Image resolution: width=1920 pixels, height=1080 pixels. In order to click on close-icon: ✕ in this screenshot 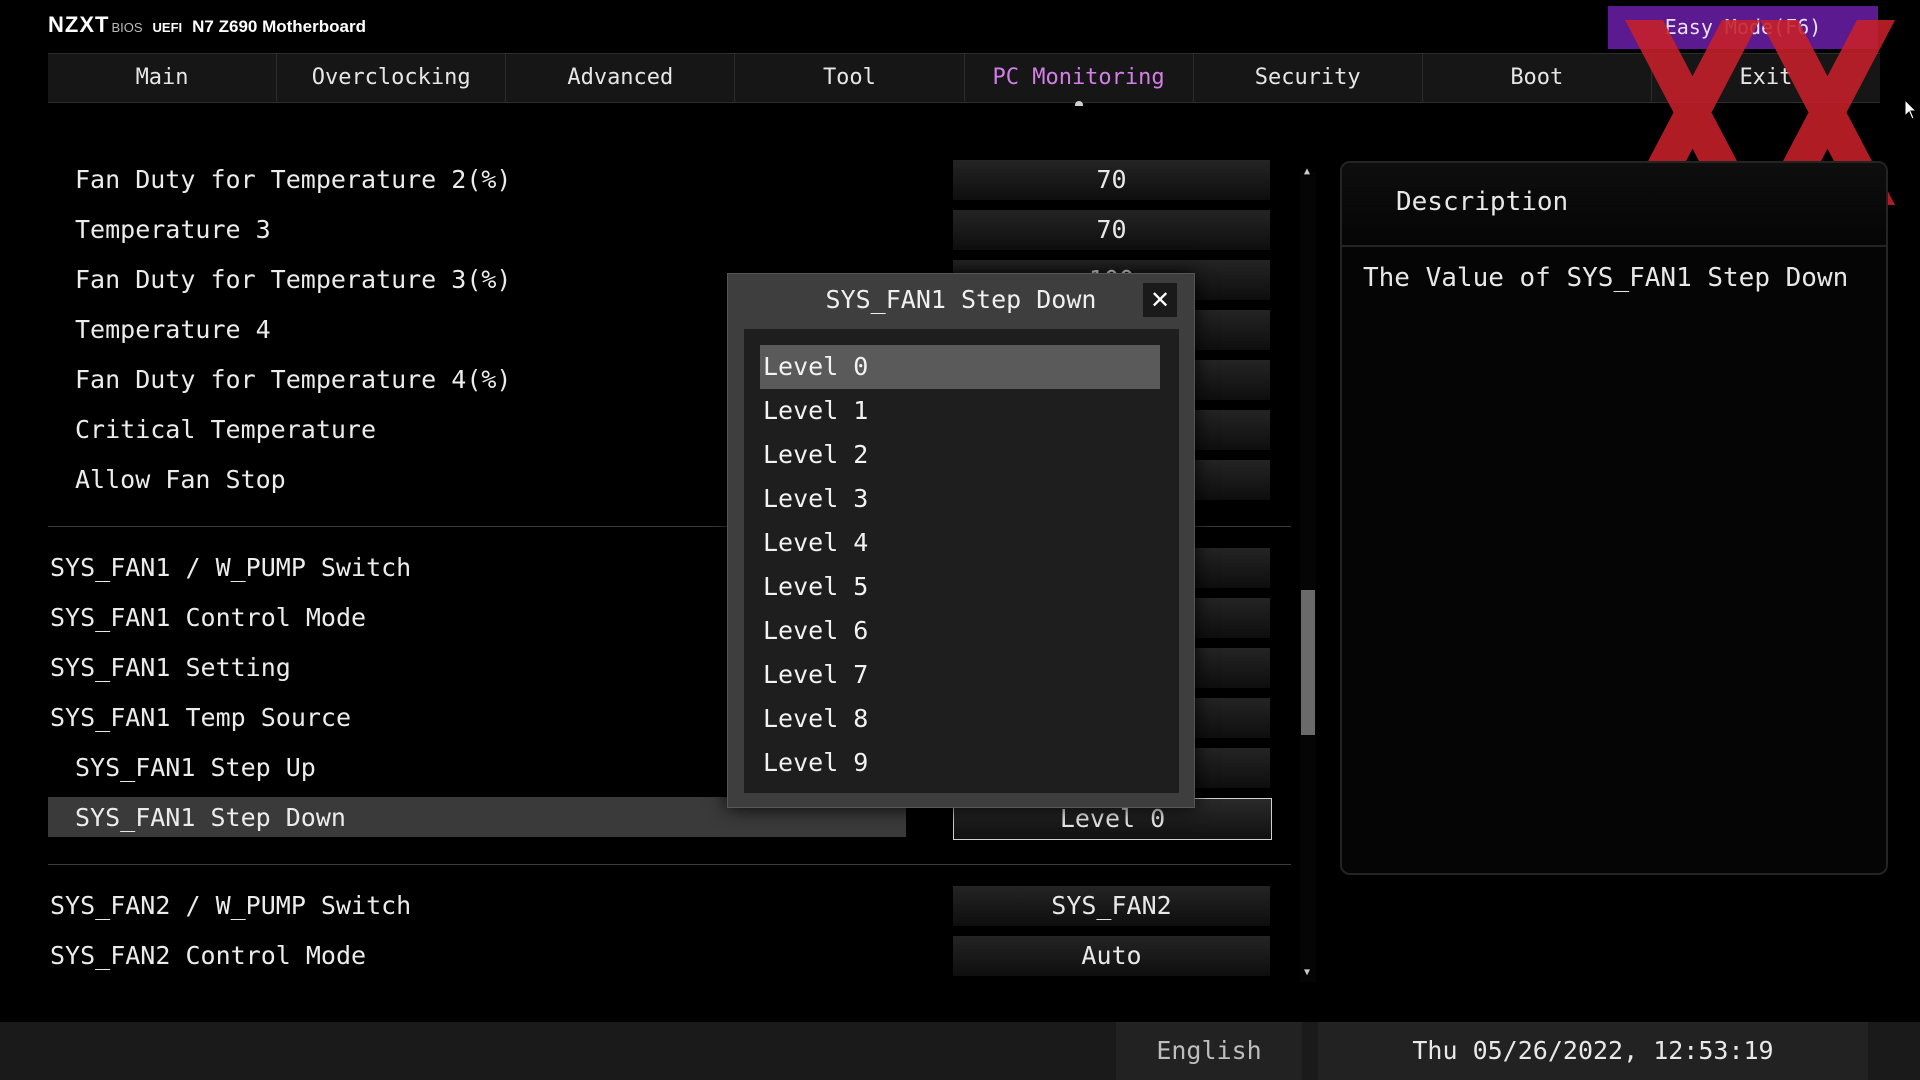, I will do `click(1160, 300)`.